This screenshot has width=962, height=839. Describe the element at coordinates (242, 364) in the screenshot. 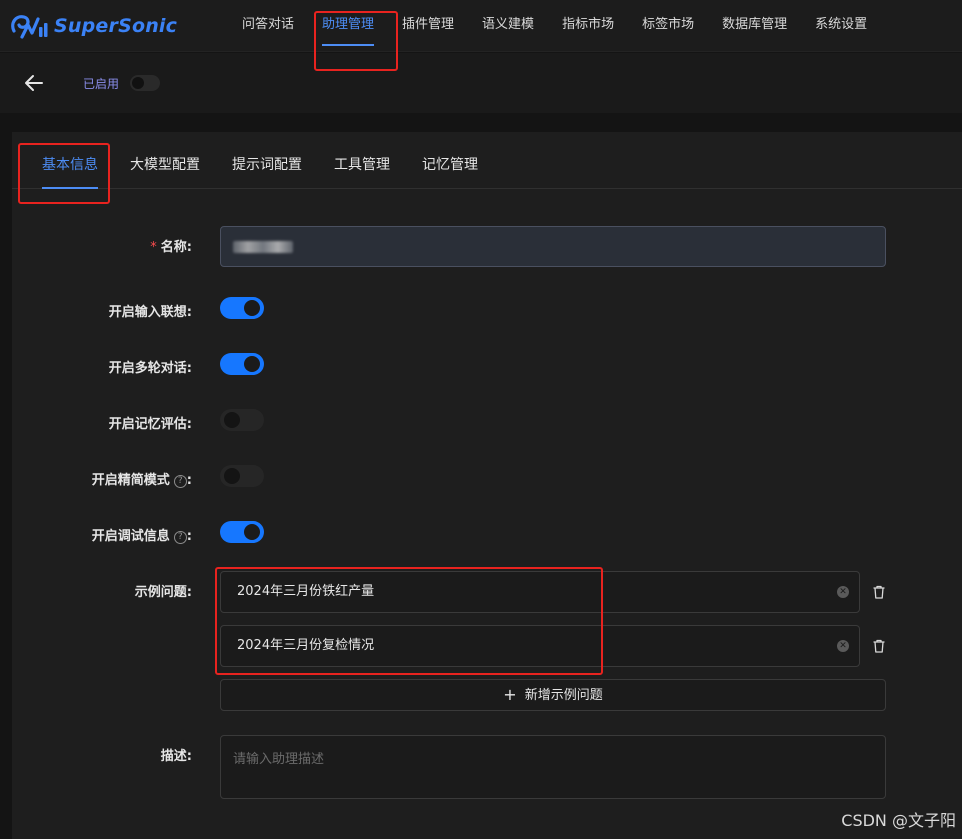

I see `multi-turn-toggle` at that location.